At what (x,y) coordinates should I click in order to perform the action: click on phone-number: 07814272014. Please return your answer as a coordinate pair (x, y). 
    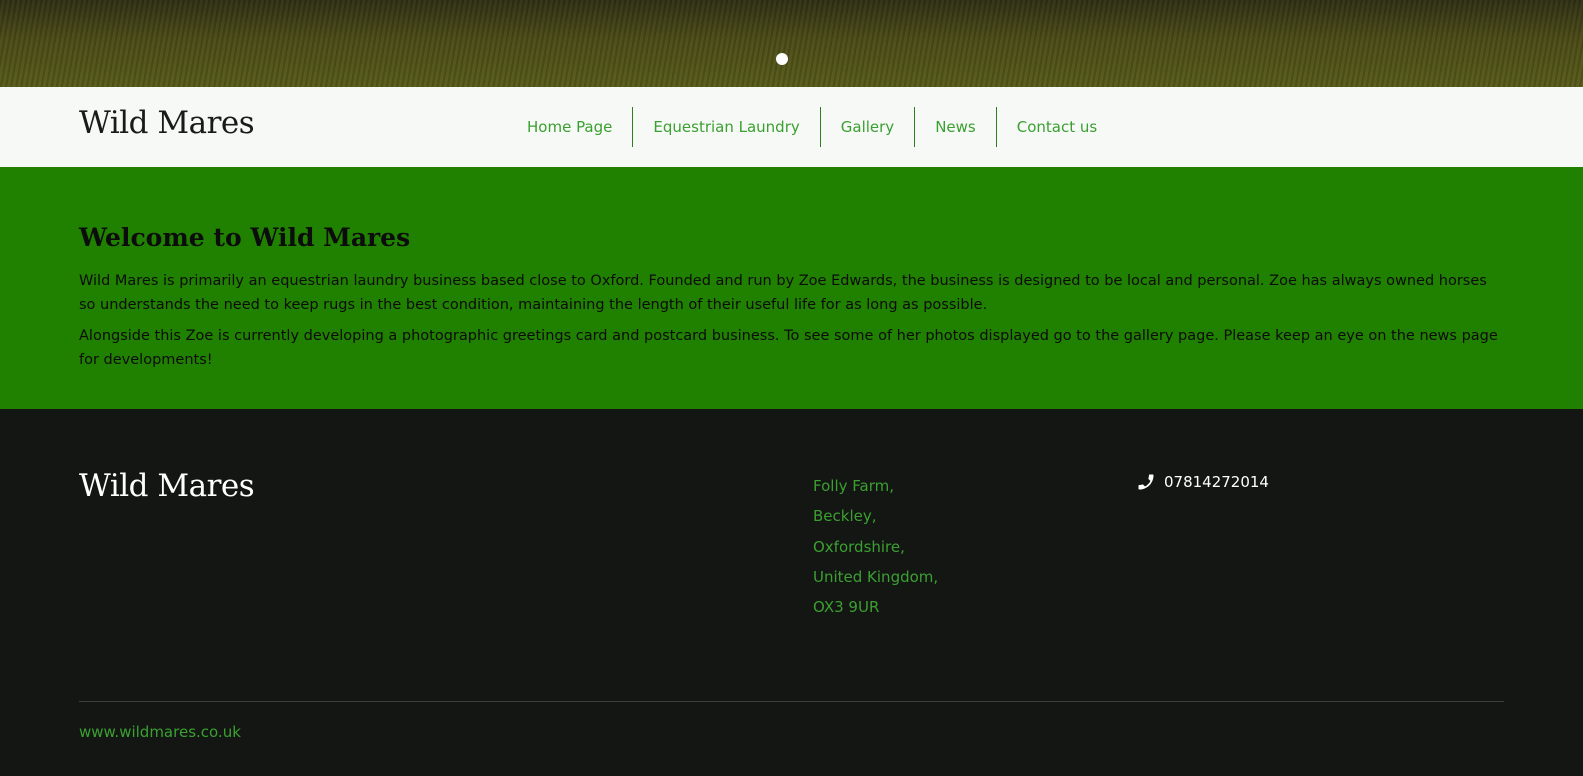
    Looking at the image, I should click on (1216, 482).